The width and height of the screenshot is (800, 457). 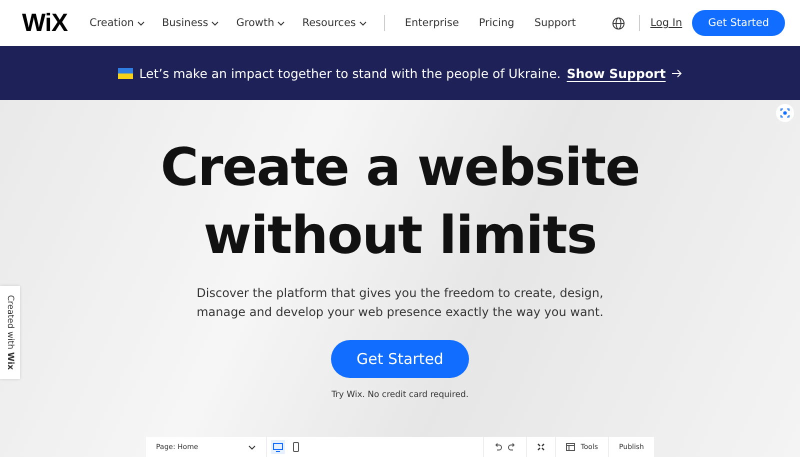 I want to click on banner-text: Let’s make an impact together to stand with the people of Ukraine., so click(x=350, y=73).